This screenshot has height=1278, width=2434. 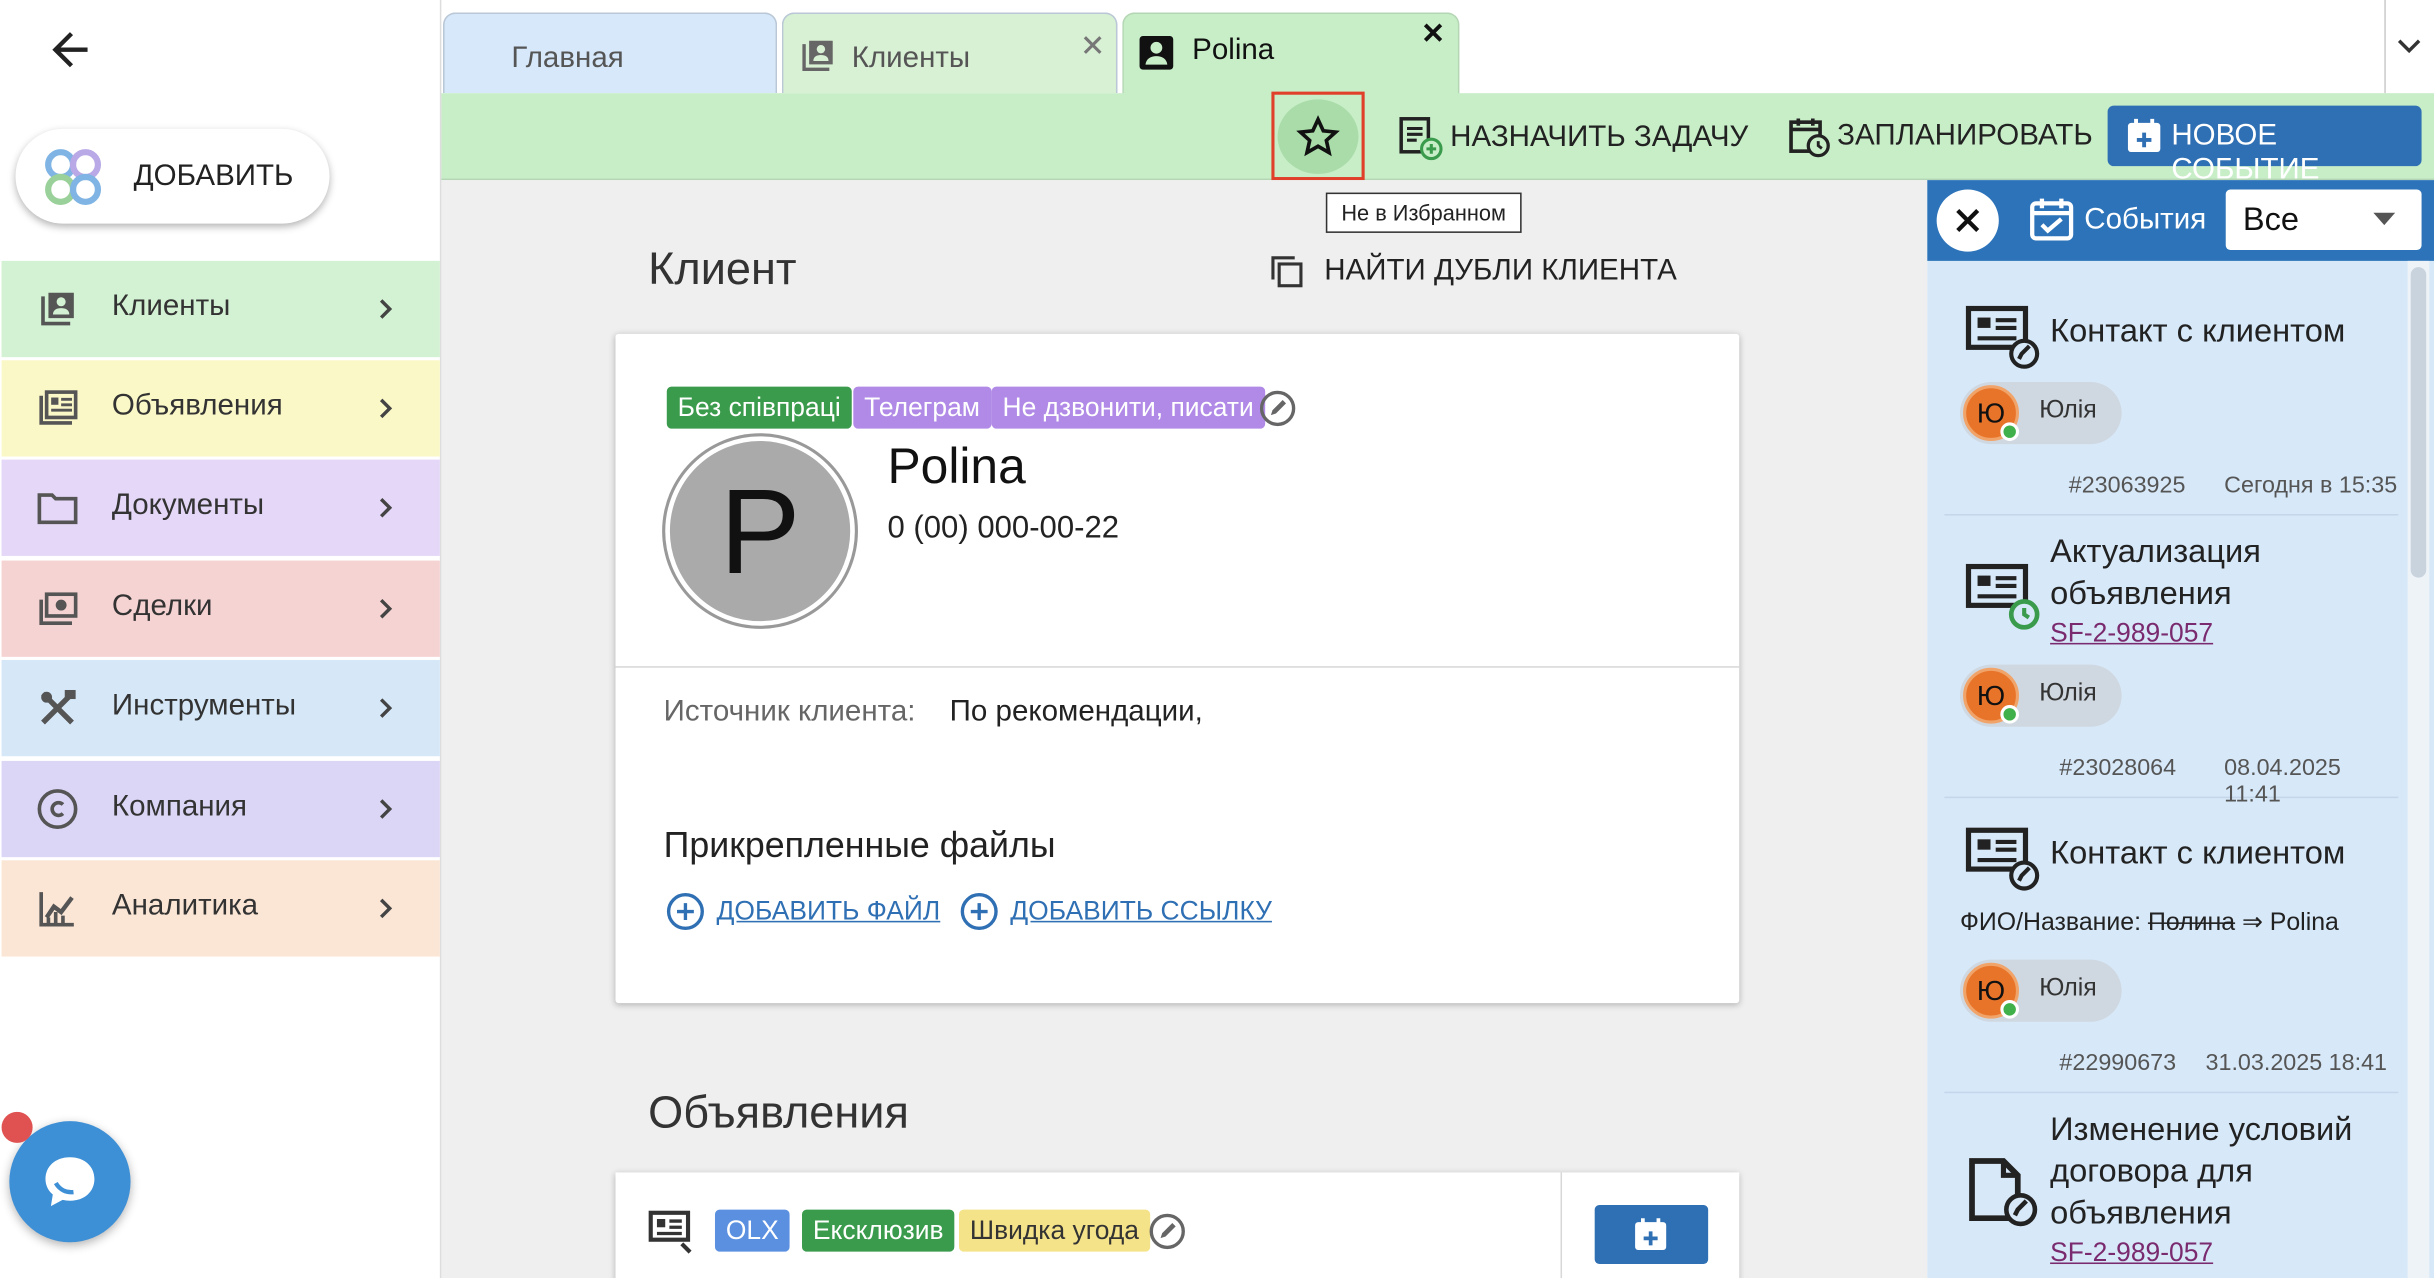 What do you see at coordinates (2384, 219) in the screenshot?
I see `dropdown-arrow-icon` at bounding box center [2384, 219].